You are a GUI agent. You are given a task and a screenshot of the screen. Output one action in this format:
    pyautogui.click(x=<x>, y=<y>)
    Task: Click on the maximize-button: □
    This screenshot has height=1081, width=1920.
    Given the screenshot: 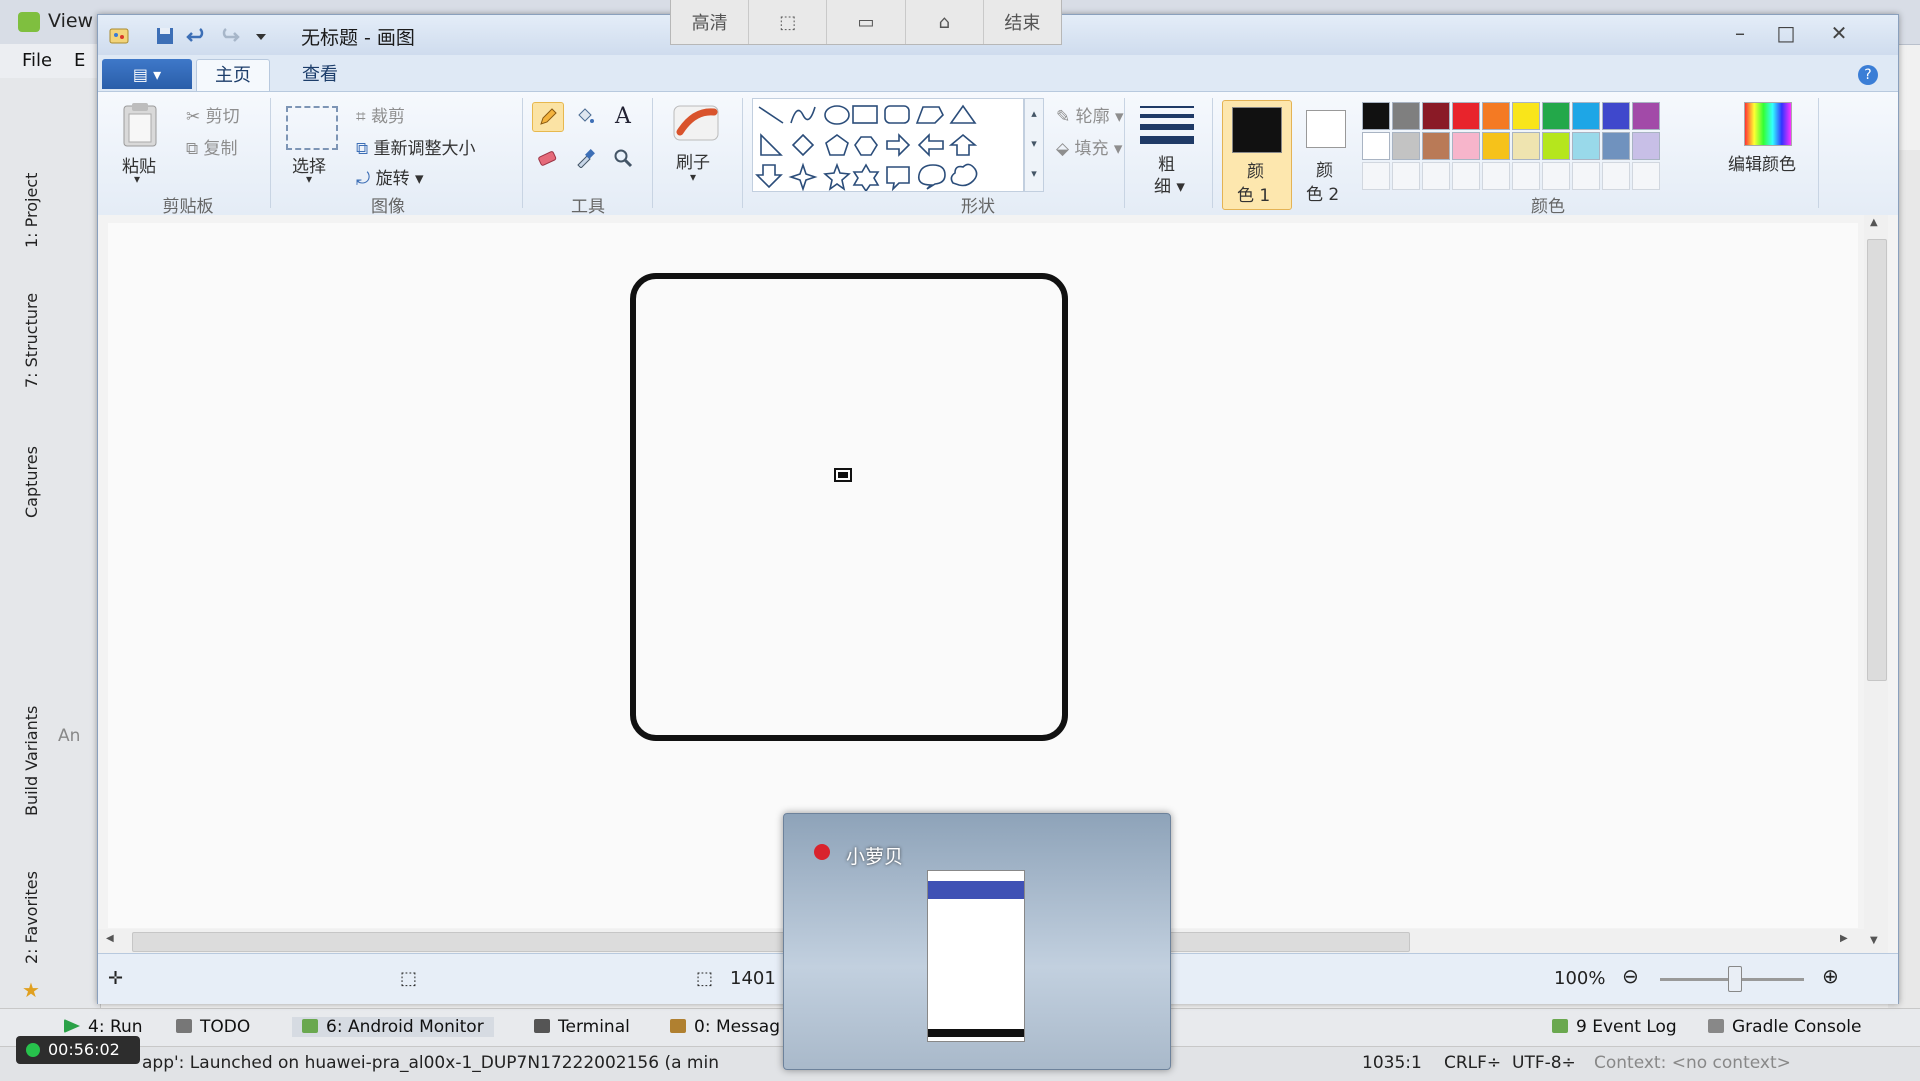 What is the action you would take?
    pyautogui.click(x=1786, y=33)
    